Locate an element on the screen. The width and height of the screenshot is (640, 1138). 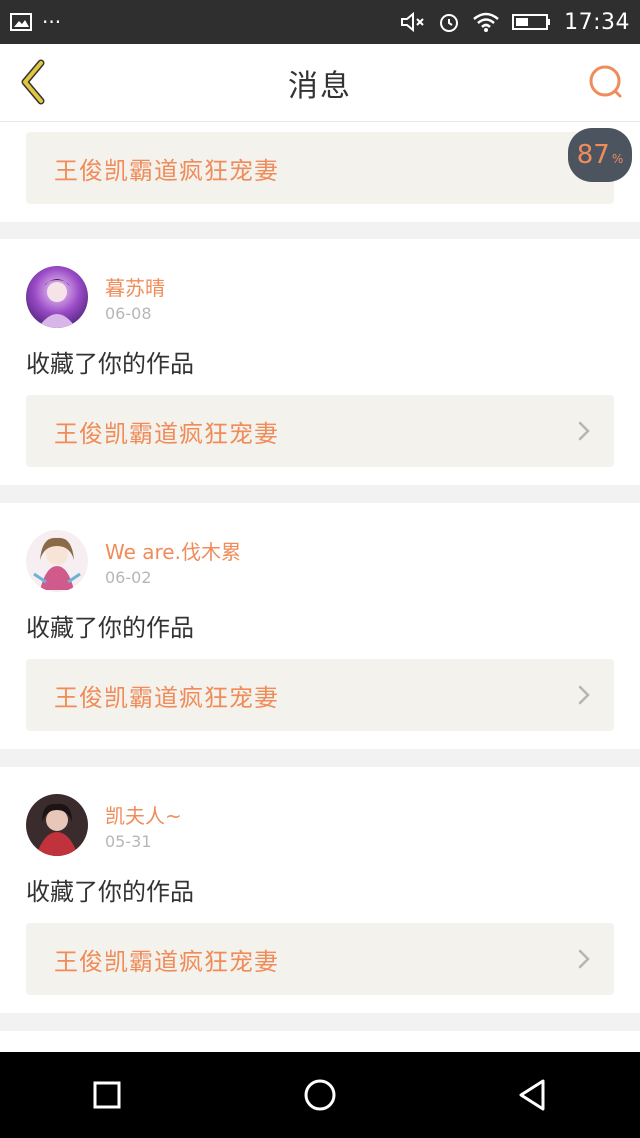
recent-apps-button is located at coordinates (107, 1095).